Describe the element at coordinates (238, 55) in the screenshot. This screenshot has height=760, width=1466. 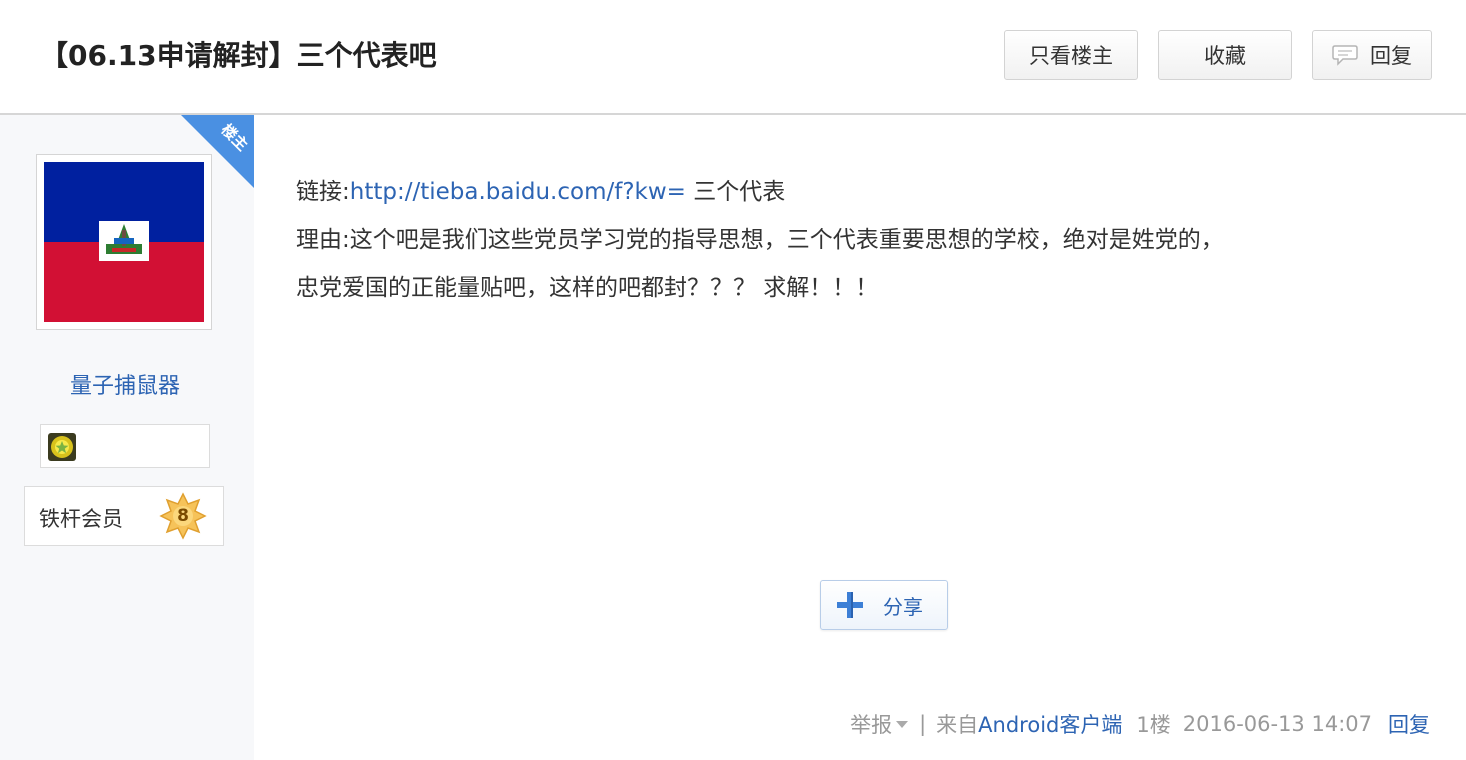
I see `thread-title: 【06.13申请解封】三个代表吧` at that location.